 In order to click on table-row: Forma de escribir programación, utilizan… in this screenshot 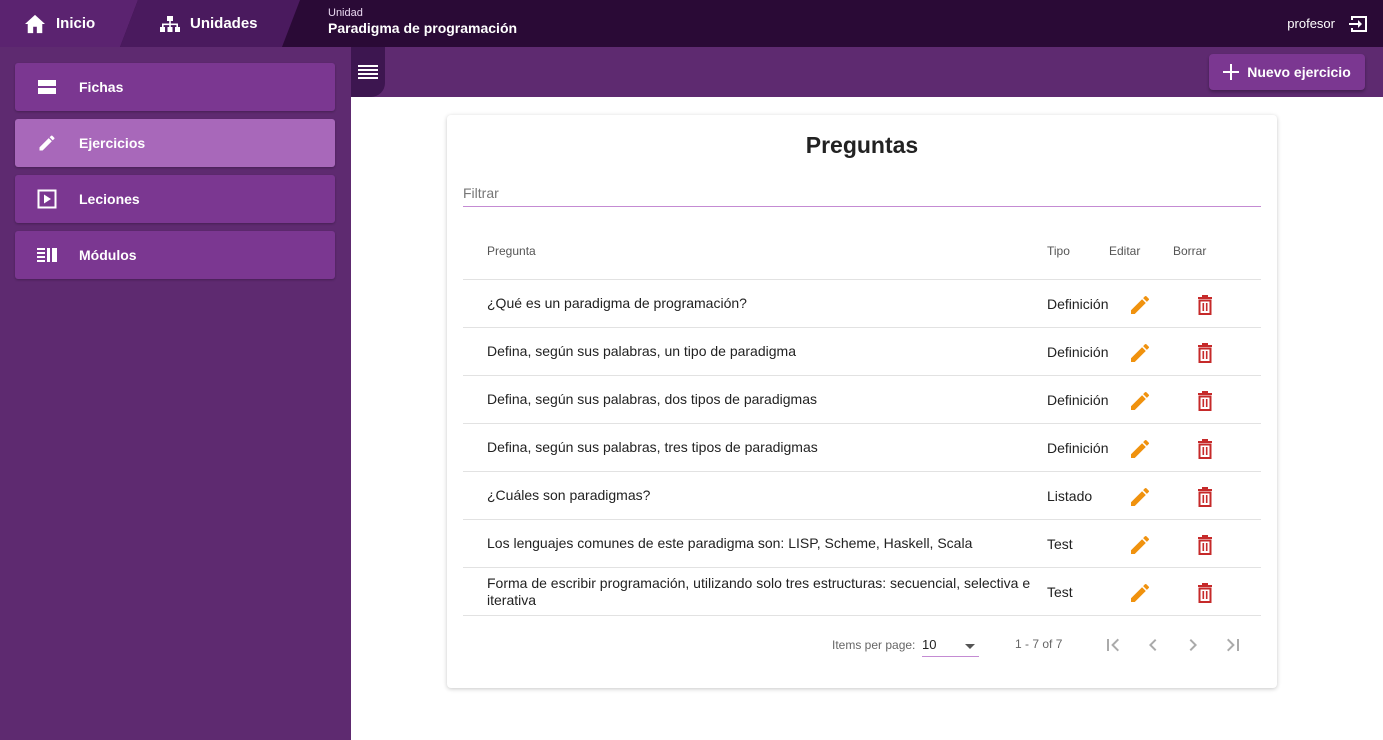, I will do `click(862, 592)`.